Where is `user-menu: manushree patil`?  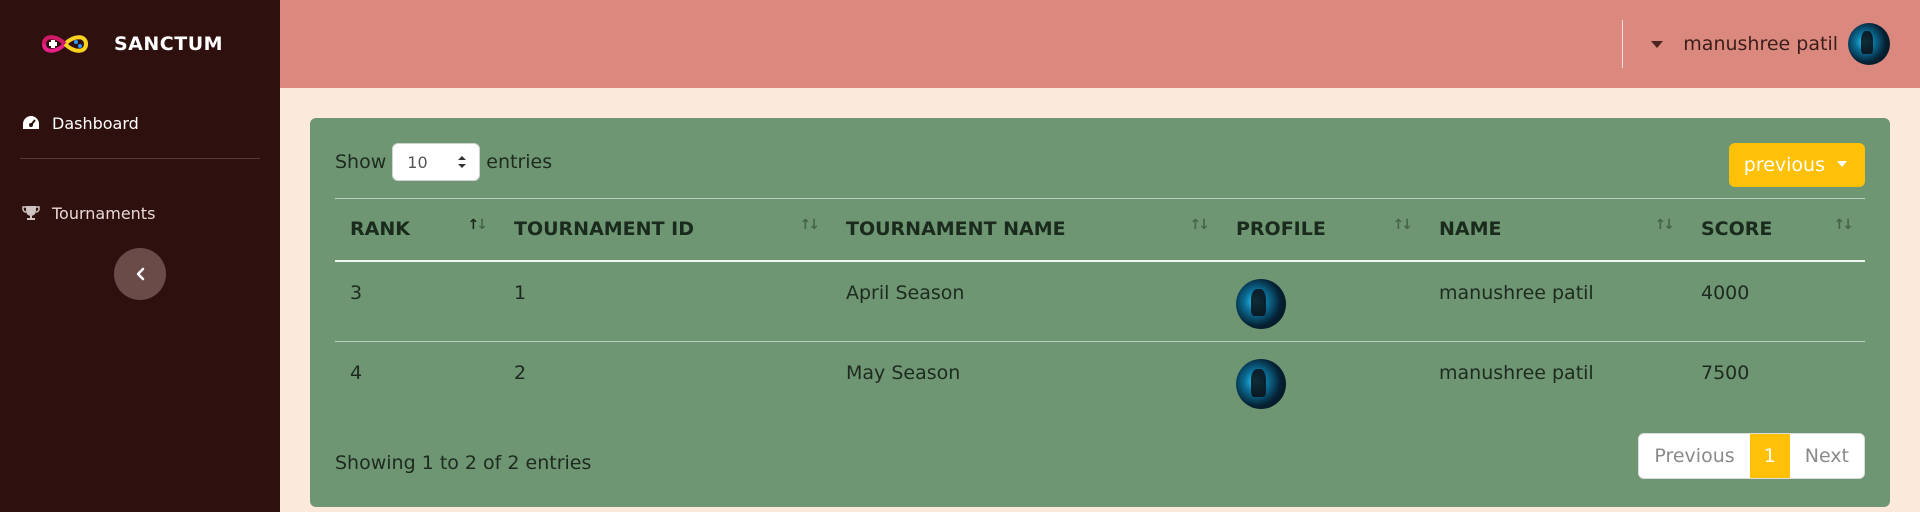 user-menu: manushree patil is located at coordinates (1770, 44).